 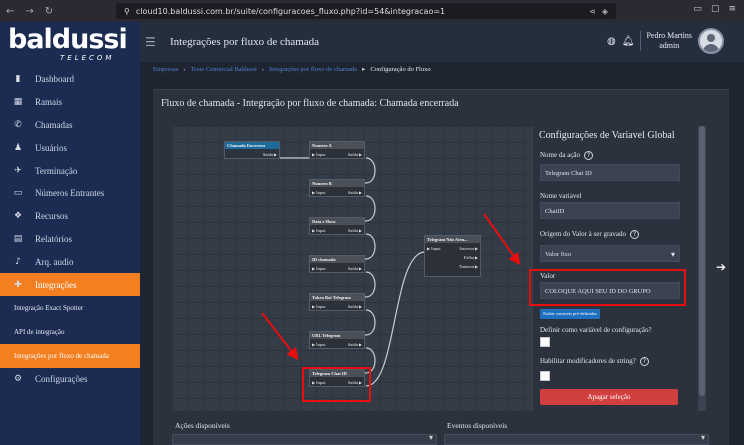 What do you see at coordinates (202, 425) in the screenshot?
I see `actions-label: Ações disponíveis` at bounding box center [202, 425].